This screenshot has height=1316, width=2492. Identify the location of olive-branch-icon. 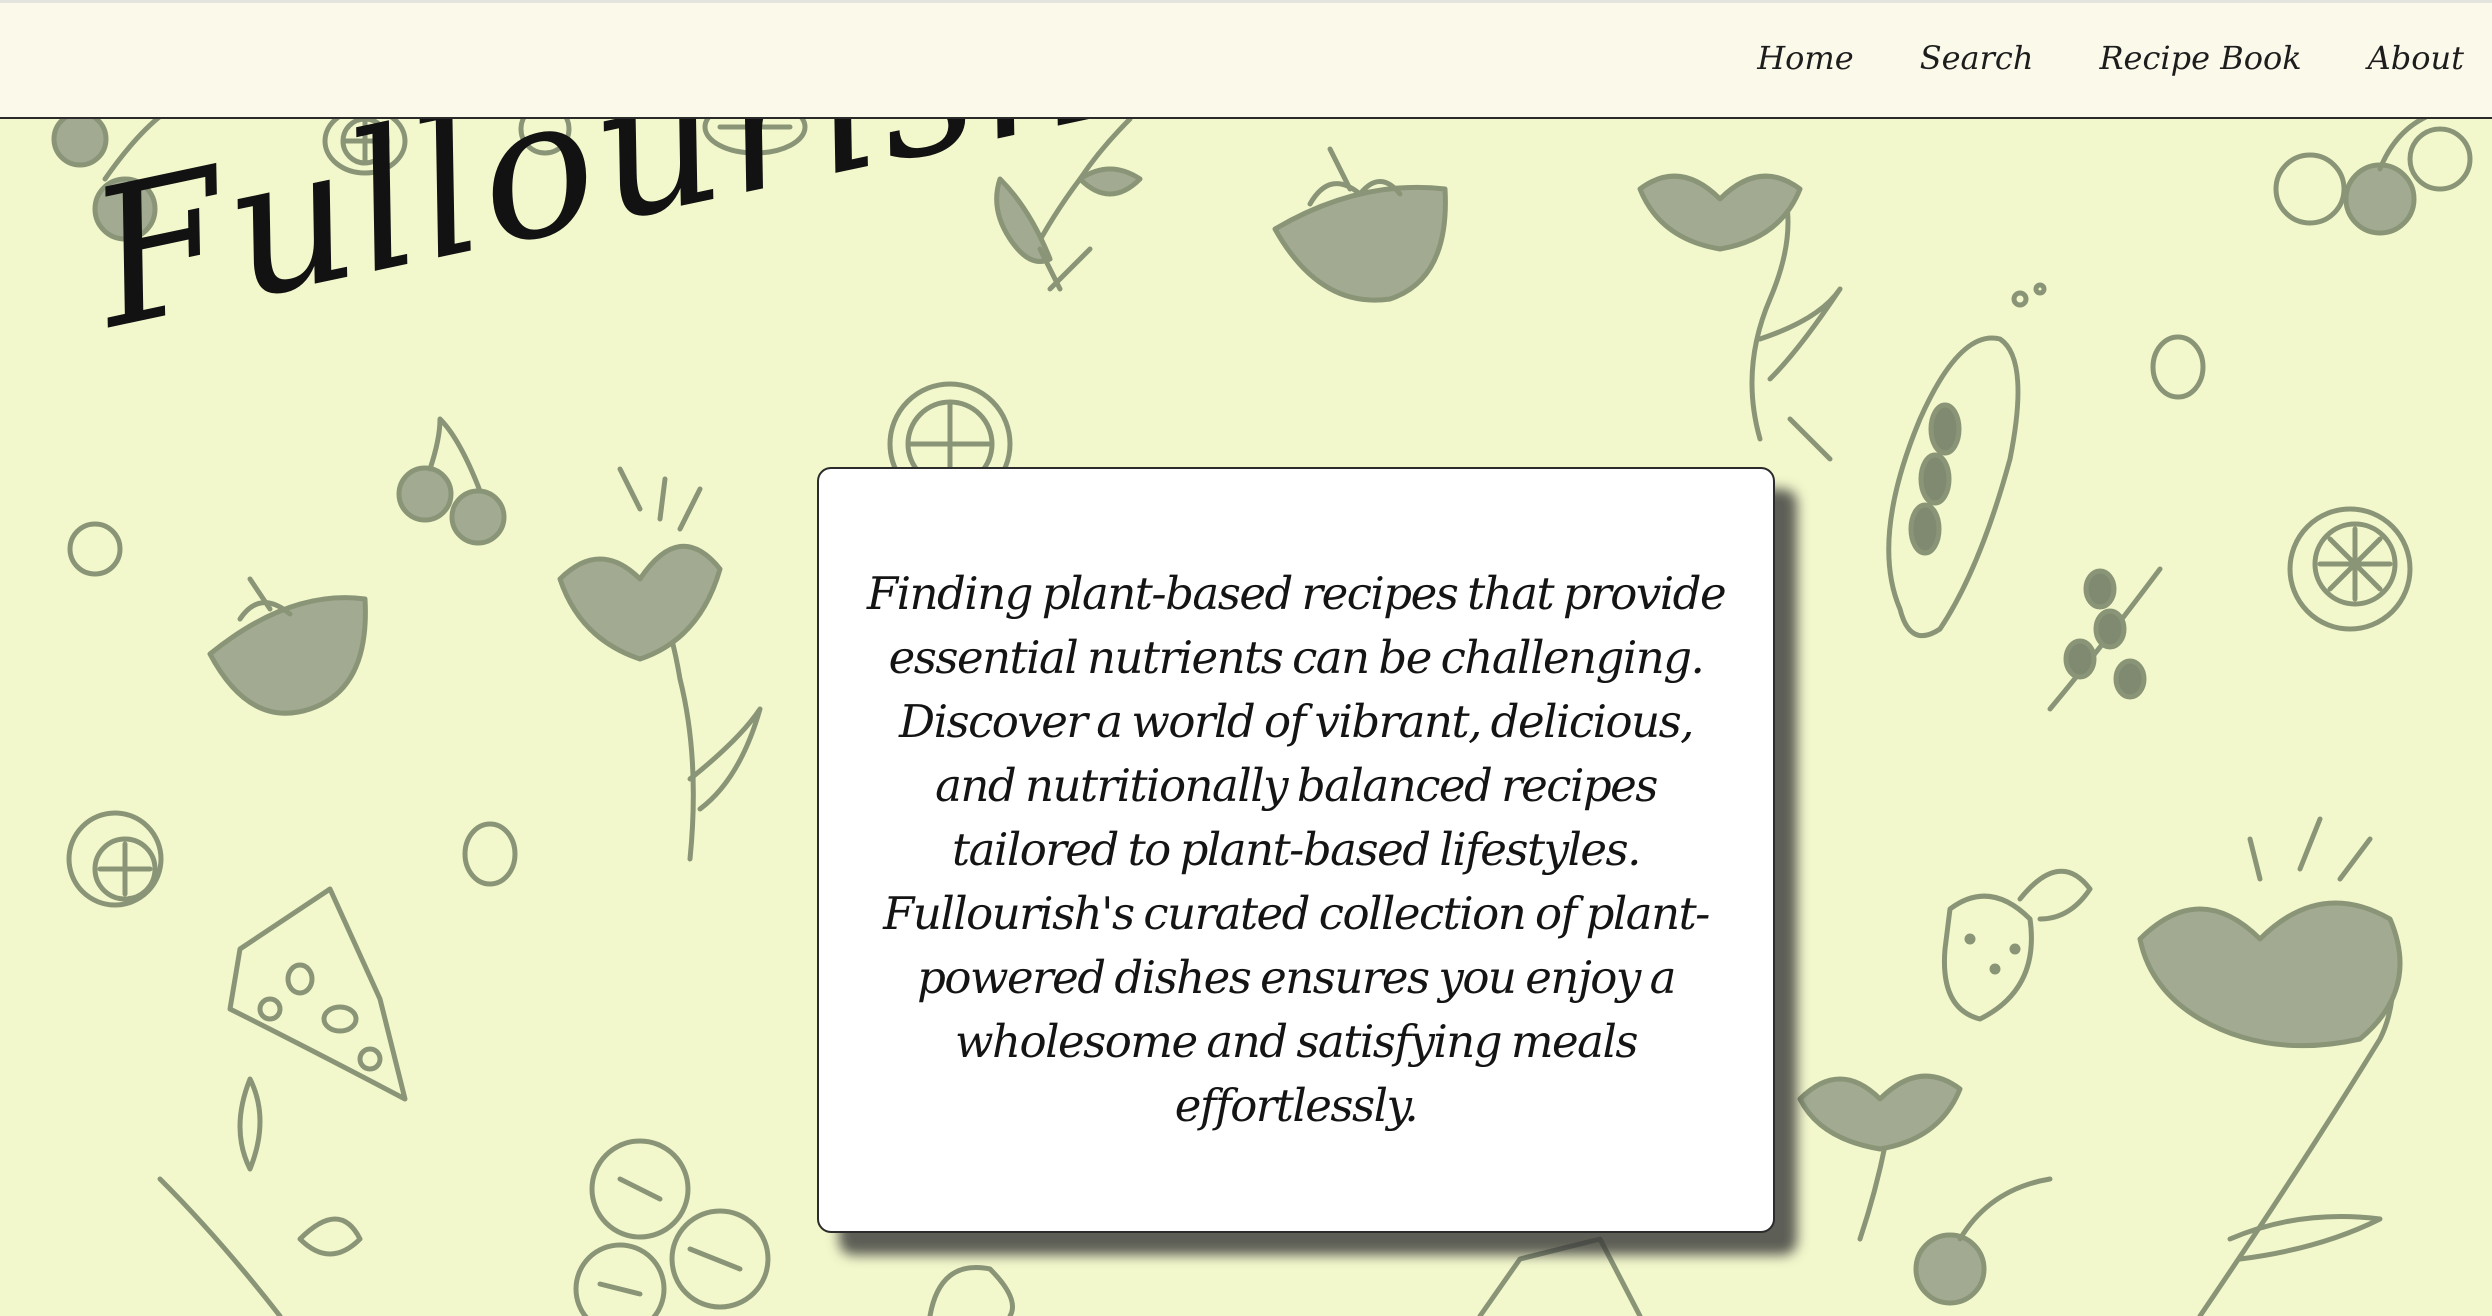
(2105, 639).